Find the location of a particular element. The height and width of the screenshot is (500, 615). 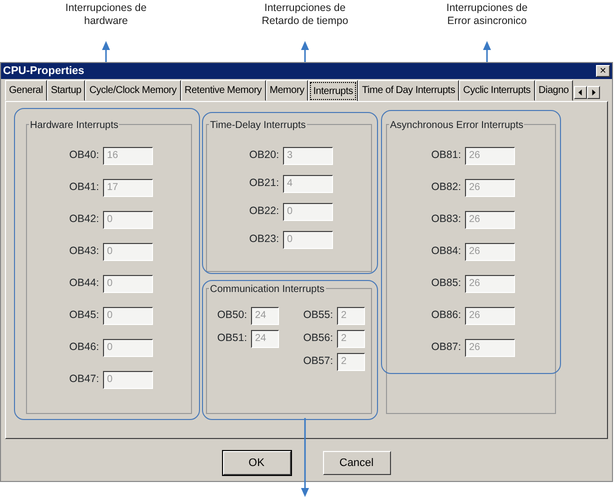

close-button: × is located at coordinates (603, 71).